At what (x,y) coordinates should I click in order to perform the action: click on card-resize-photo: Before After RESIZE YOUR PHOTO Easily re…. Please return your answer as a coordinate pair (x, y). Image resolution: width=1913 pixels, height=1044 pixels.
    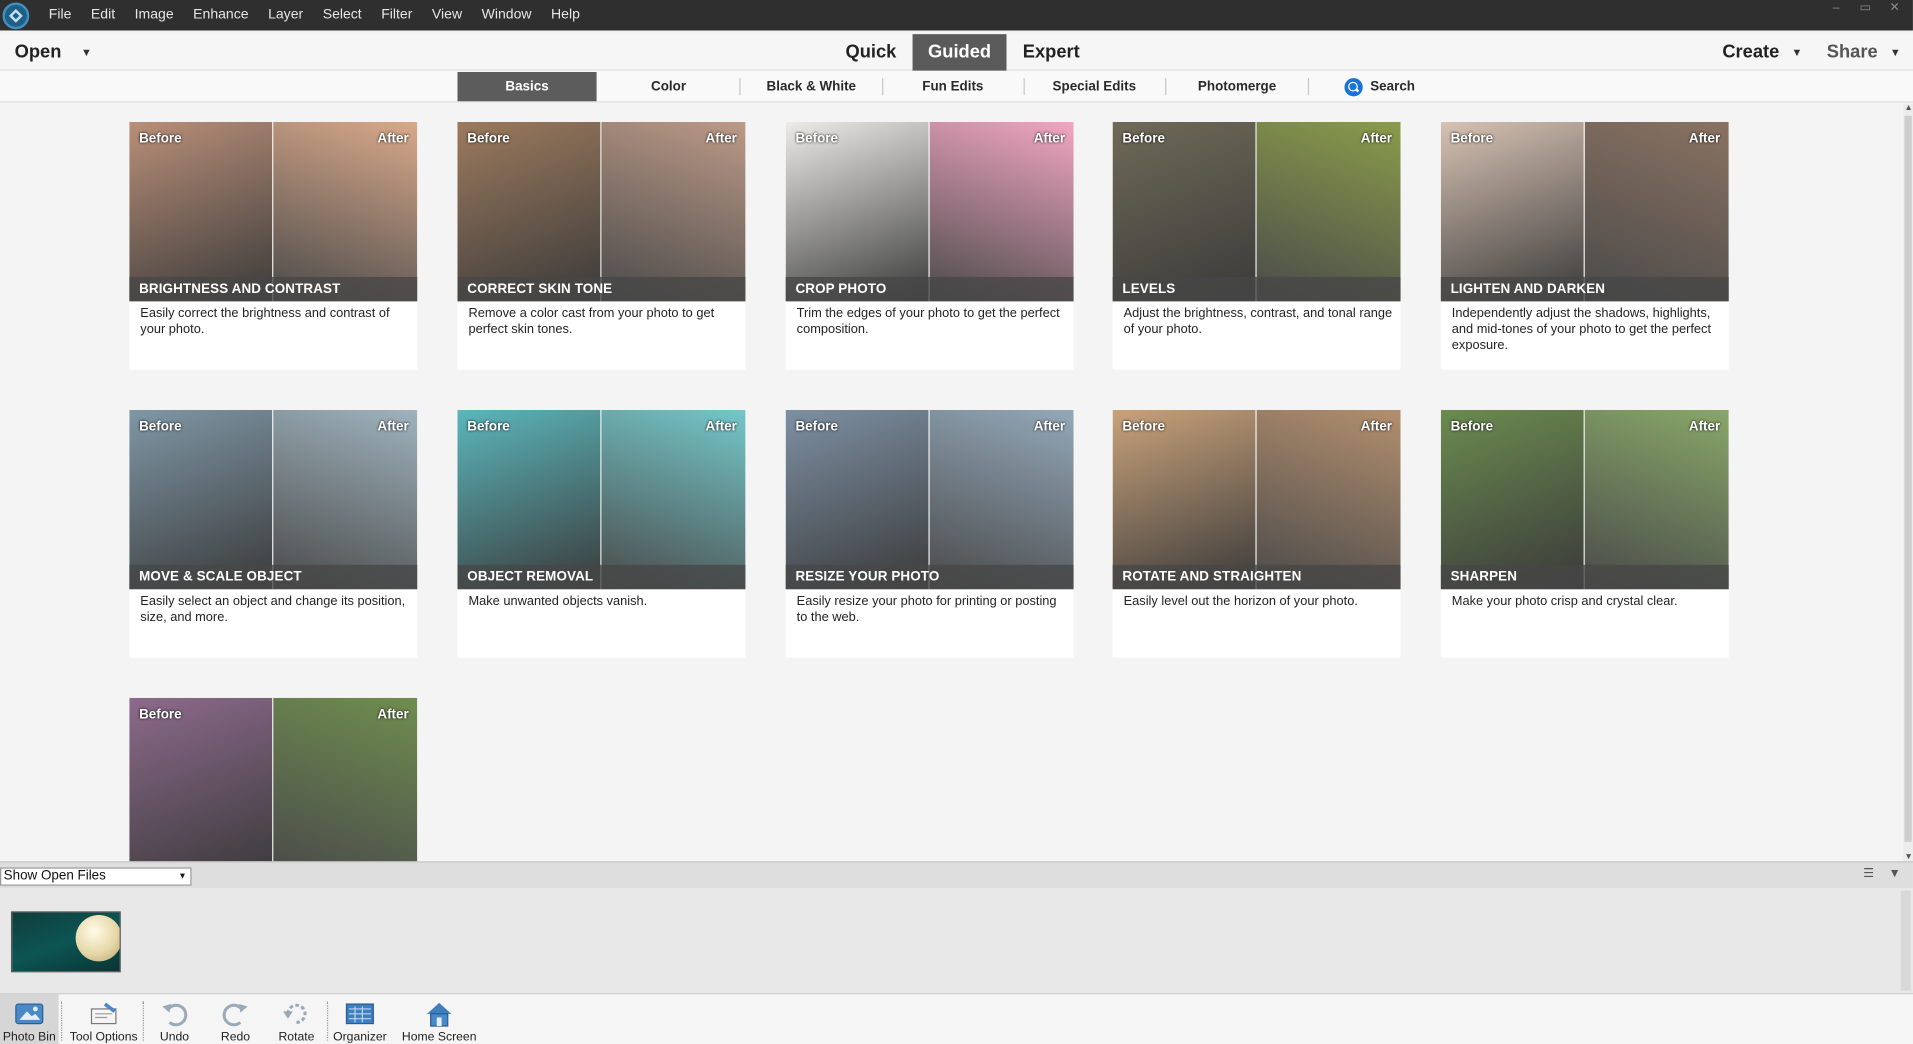
    Looking at the image, I should click on (929, 533).